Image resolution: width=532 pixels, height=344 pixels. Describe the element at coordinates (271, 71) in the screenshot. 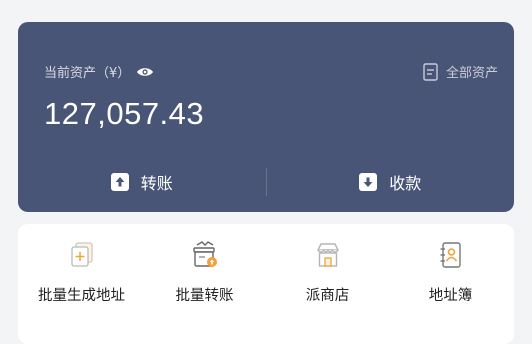

I see `asset-header: 当前资产（¥） 全部资产` at that location.